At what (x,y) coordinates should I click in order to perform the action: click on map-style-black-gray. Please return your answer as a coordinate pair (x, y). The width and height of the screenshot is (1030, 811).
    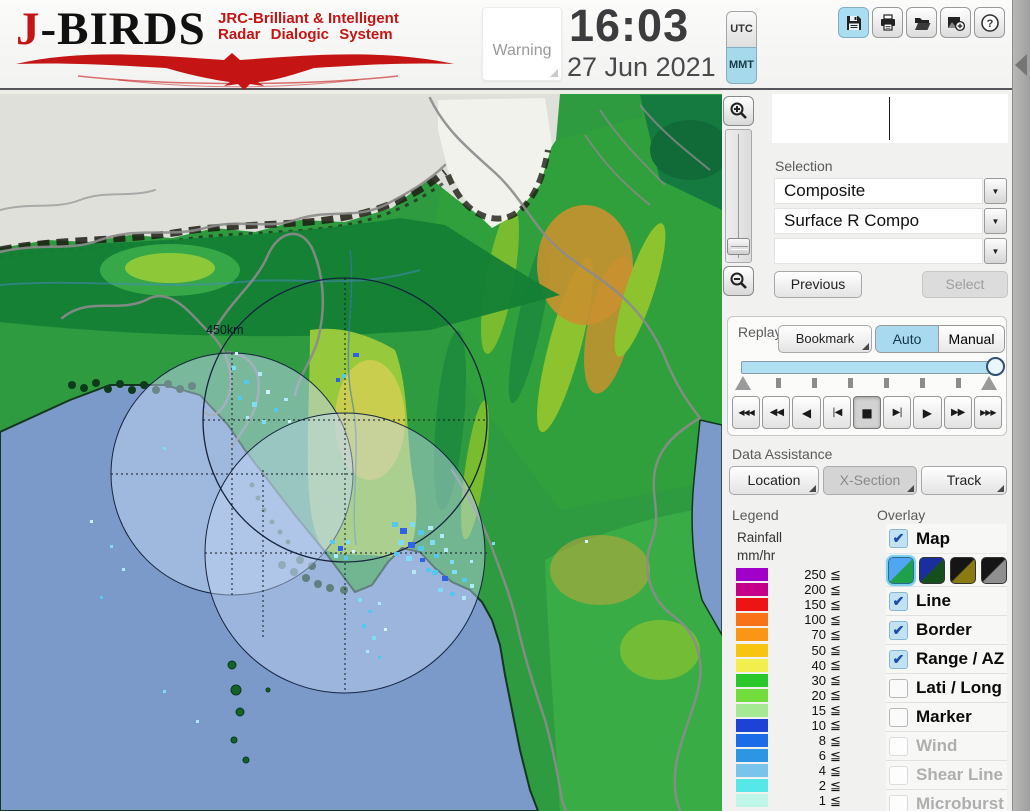
    Looking at the image, I should click on (994, 570).